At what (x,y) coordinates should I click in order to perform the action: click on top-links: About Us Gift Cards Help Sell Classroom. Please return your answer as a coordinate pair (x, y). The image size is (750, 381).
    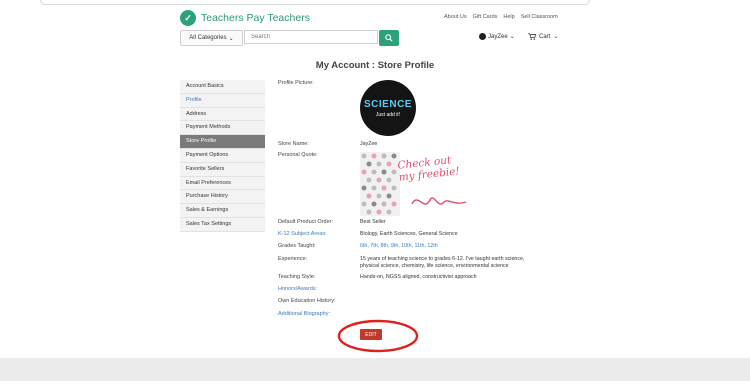
    Looking at the image, I should click on (501, 17).